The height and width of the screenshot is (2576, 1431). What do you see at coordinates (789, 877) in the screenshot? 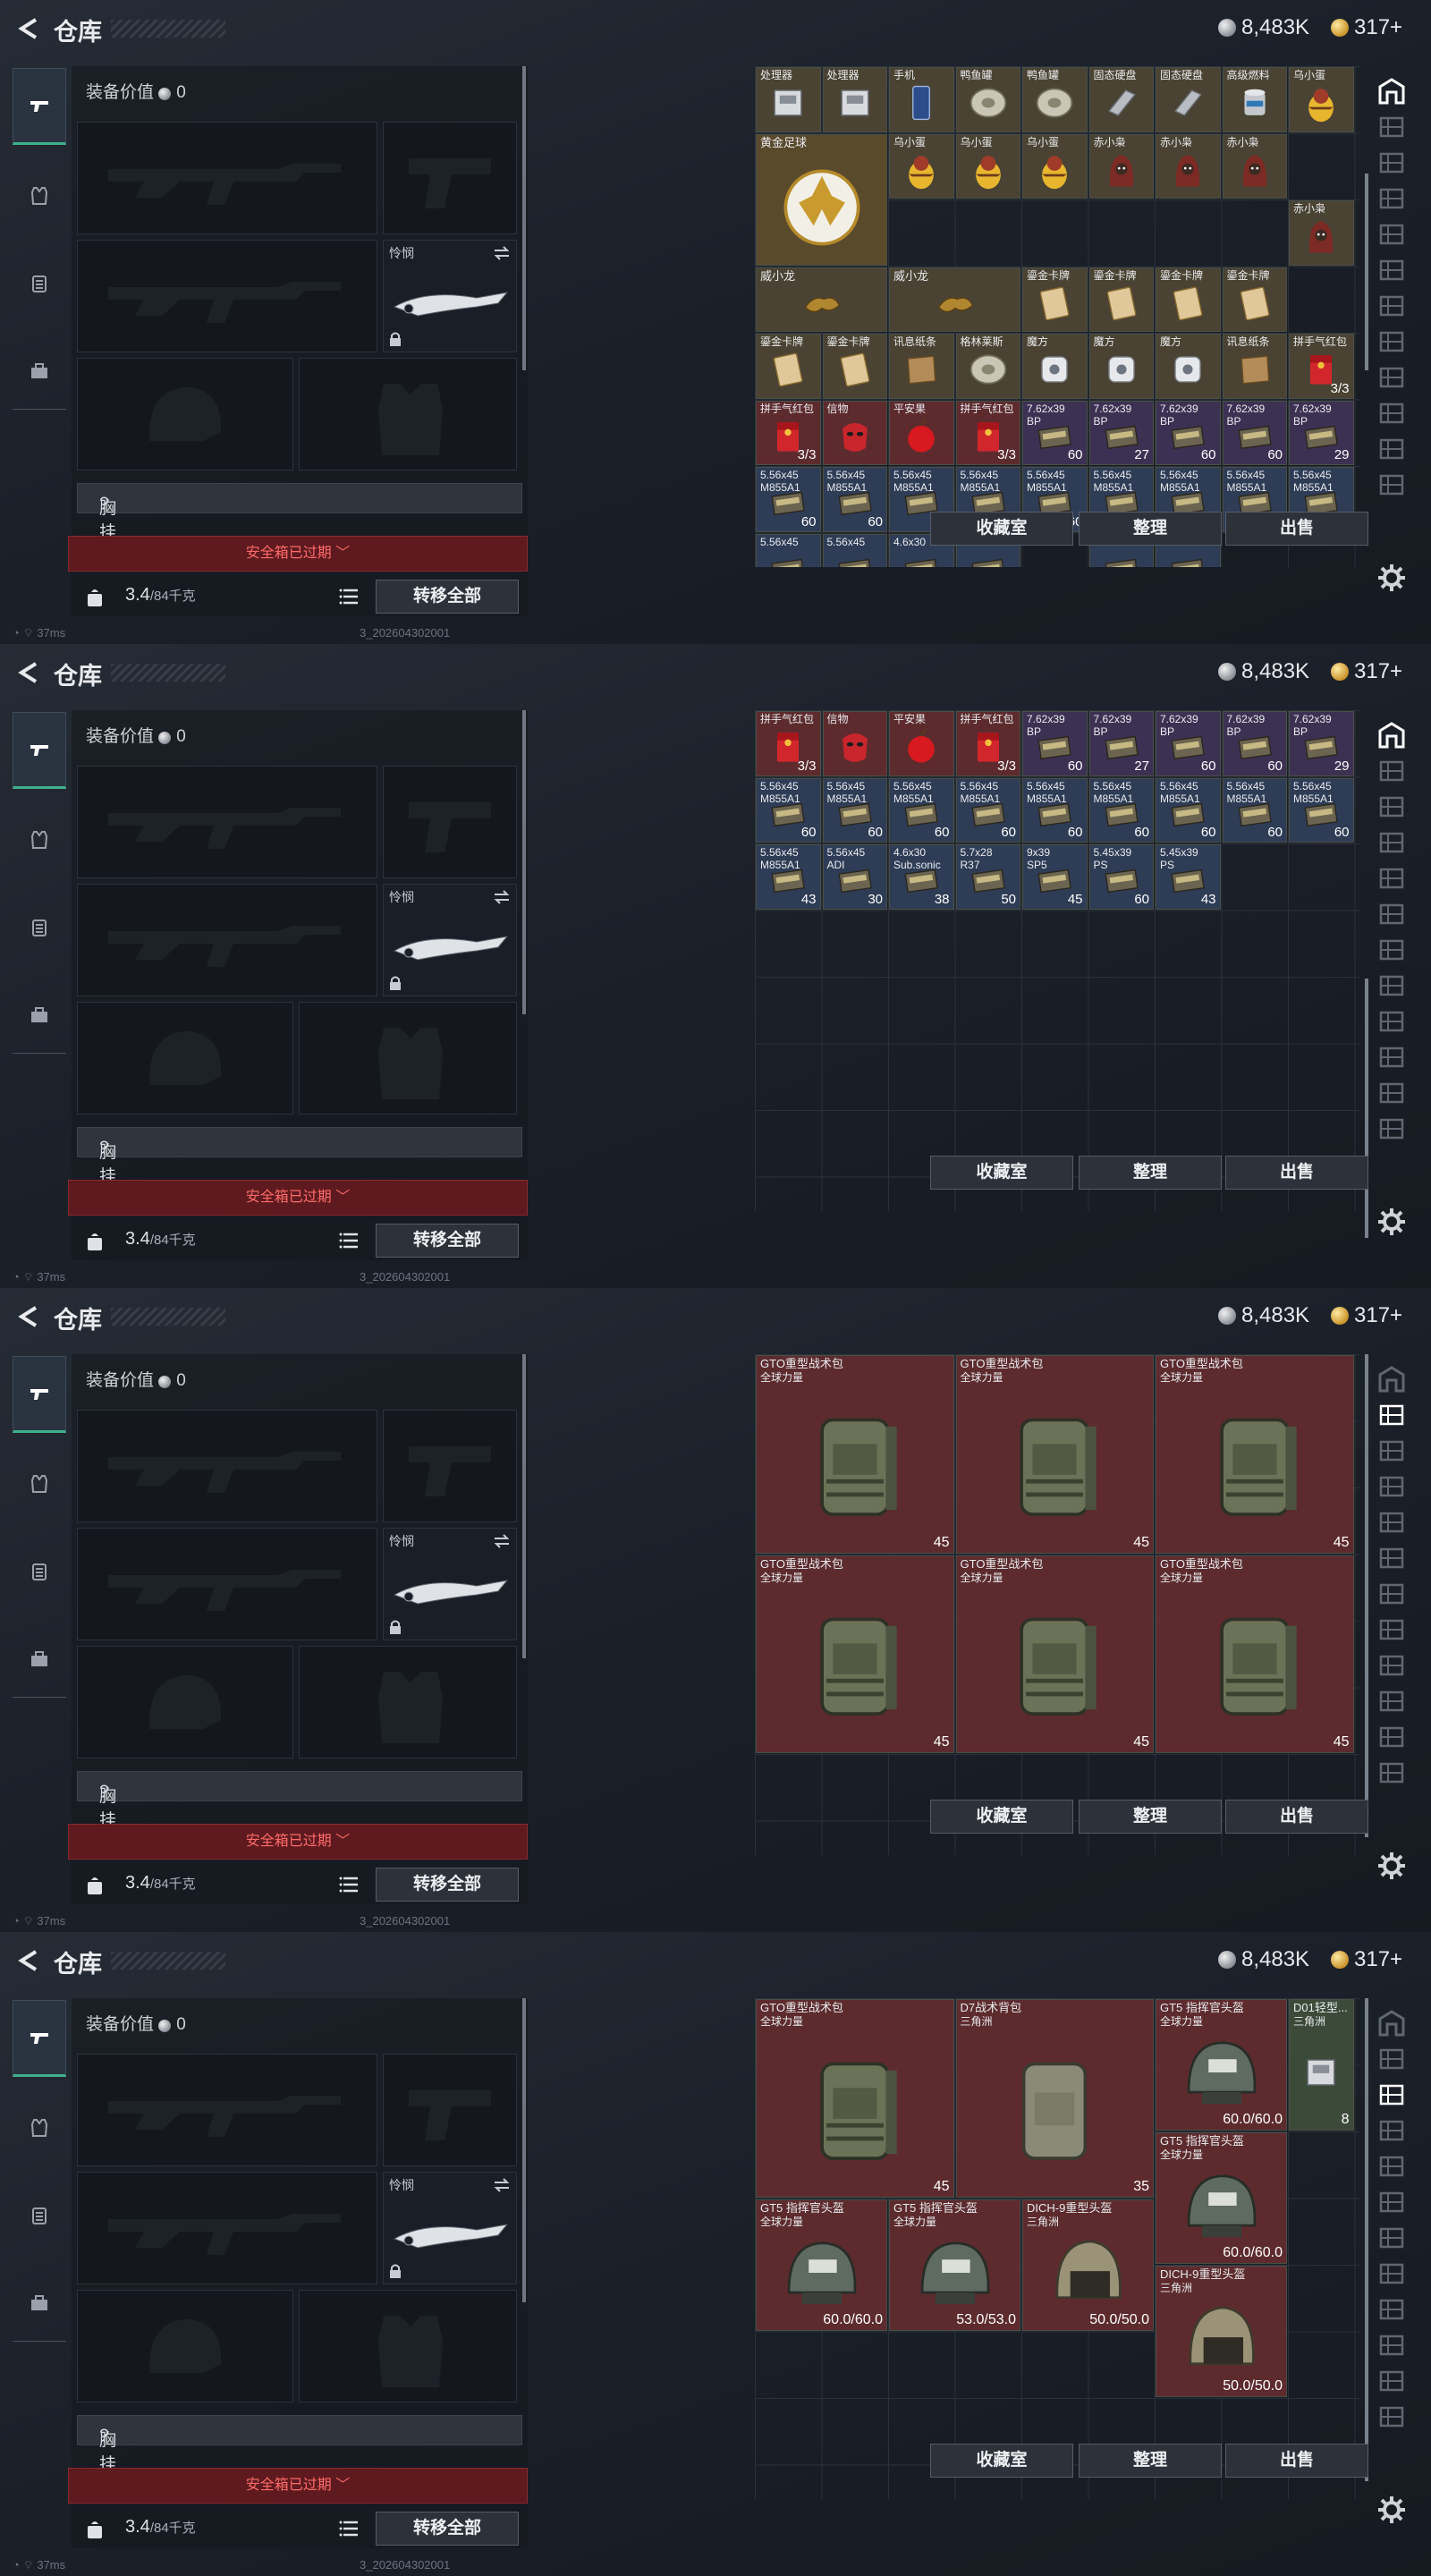
I see `inventory-item: 5.56x45 M855A1 43` at bounding box center [789, 877].